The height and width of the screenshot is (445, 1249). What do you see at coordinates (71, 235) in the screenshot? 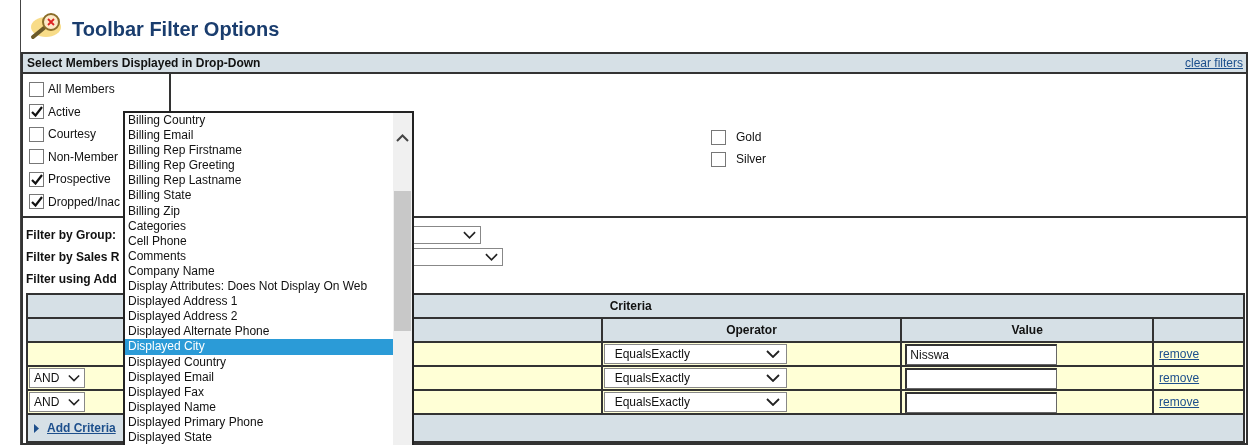
I see `filter-label: Filter by Group:` at bounding box center [71, 235].